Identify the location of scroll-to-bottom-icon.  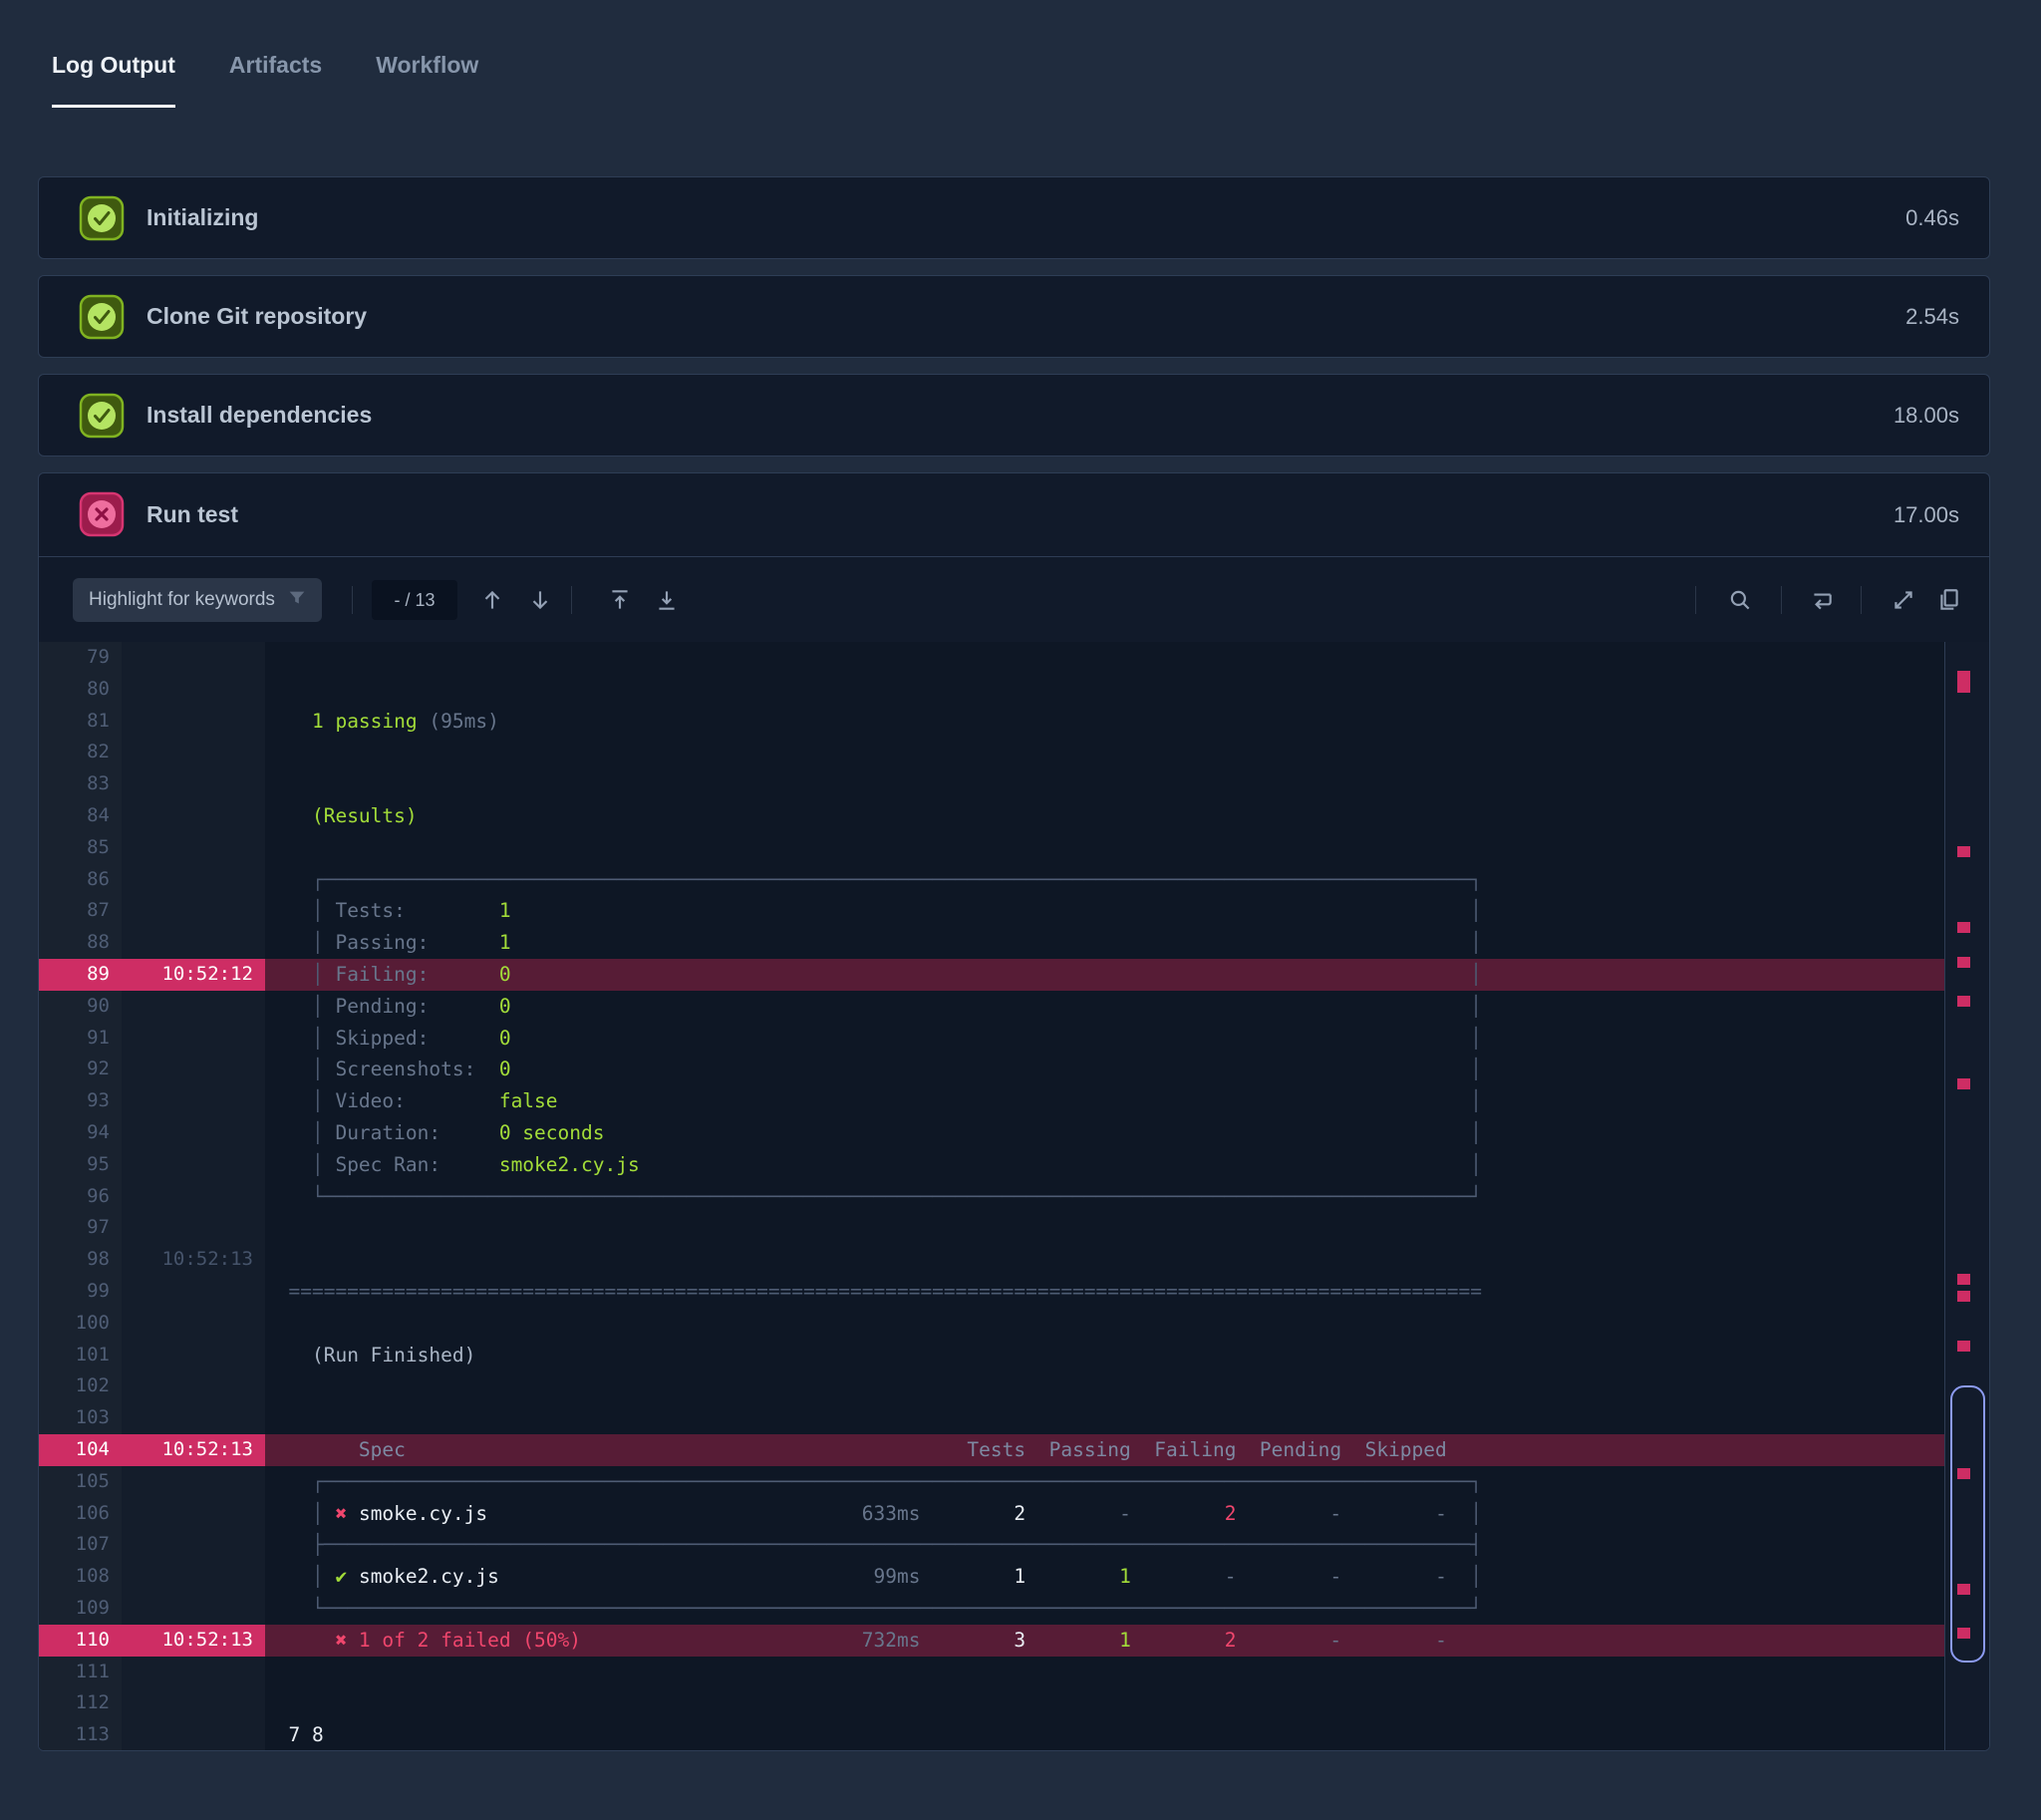
(667, 600).